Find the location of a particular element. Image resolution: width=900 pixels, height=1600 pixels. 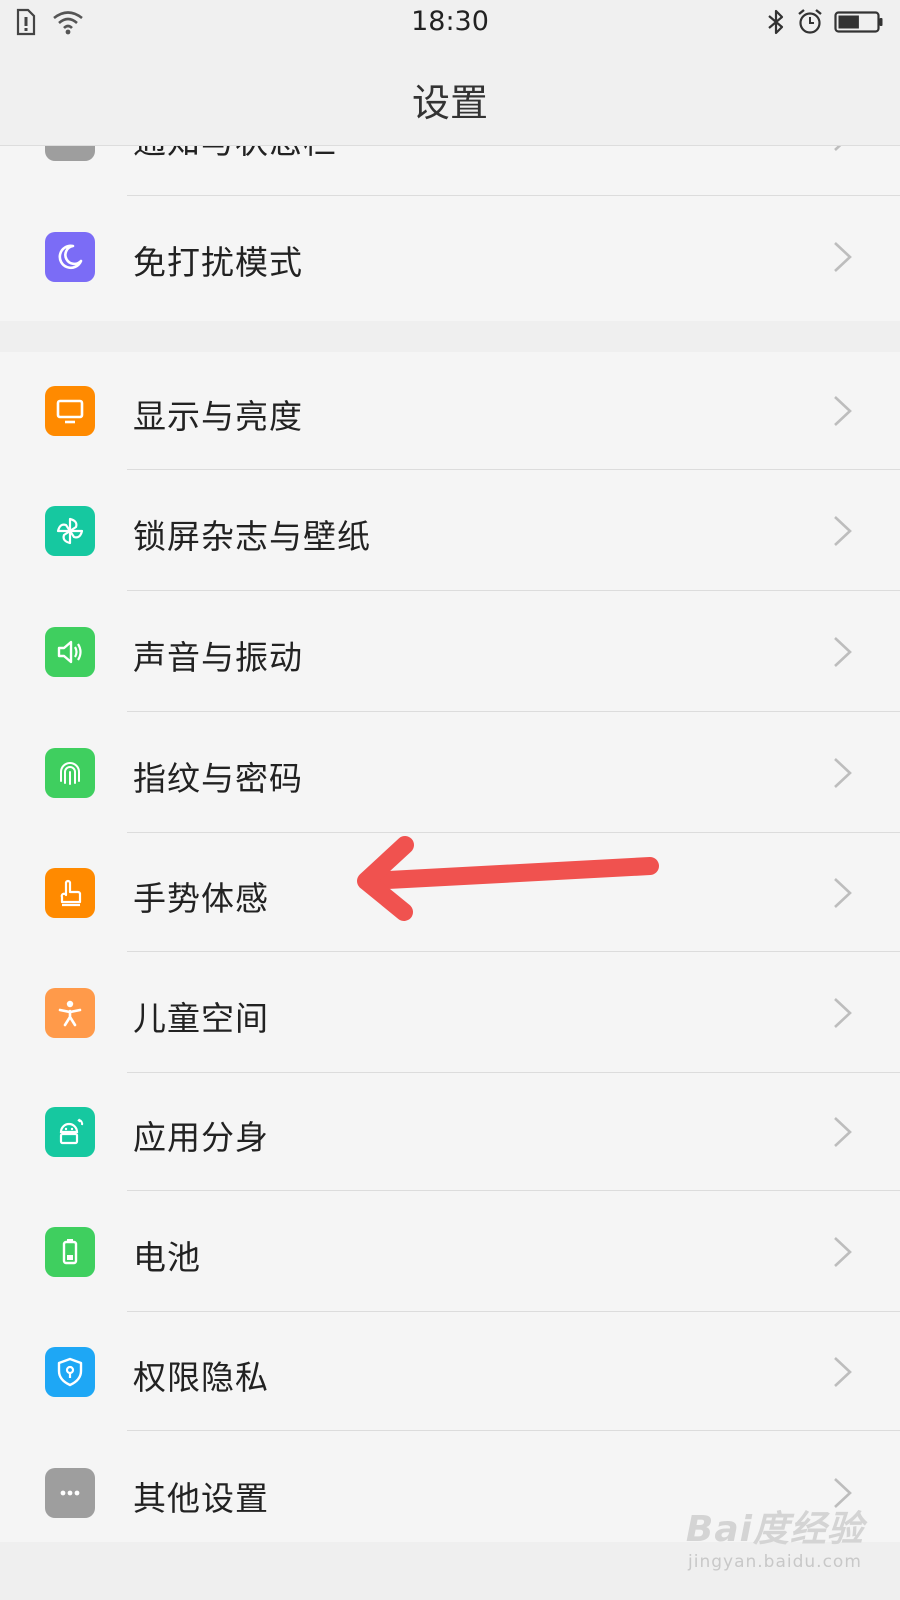

watermark-logo: Bai度经验 is located at coordinates (774, 1529).